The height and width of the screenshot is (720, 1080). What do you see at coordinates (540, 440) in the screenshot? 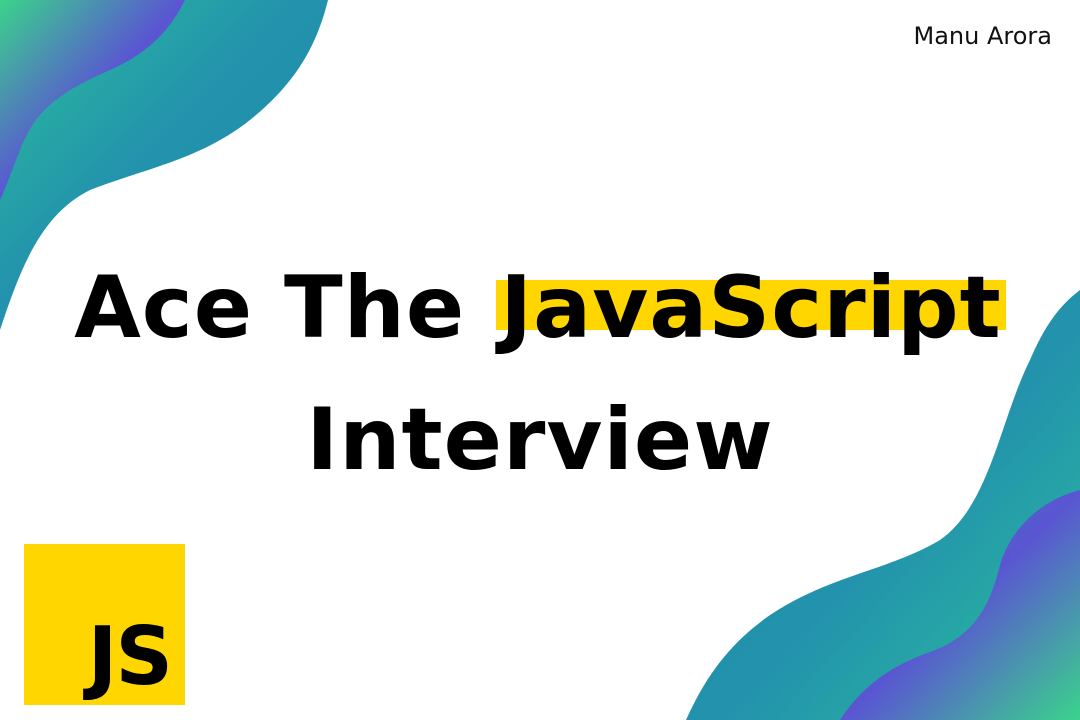
I see `title-line-2: Interview` at bounding box center [540, 440].